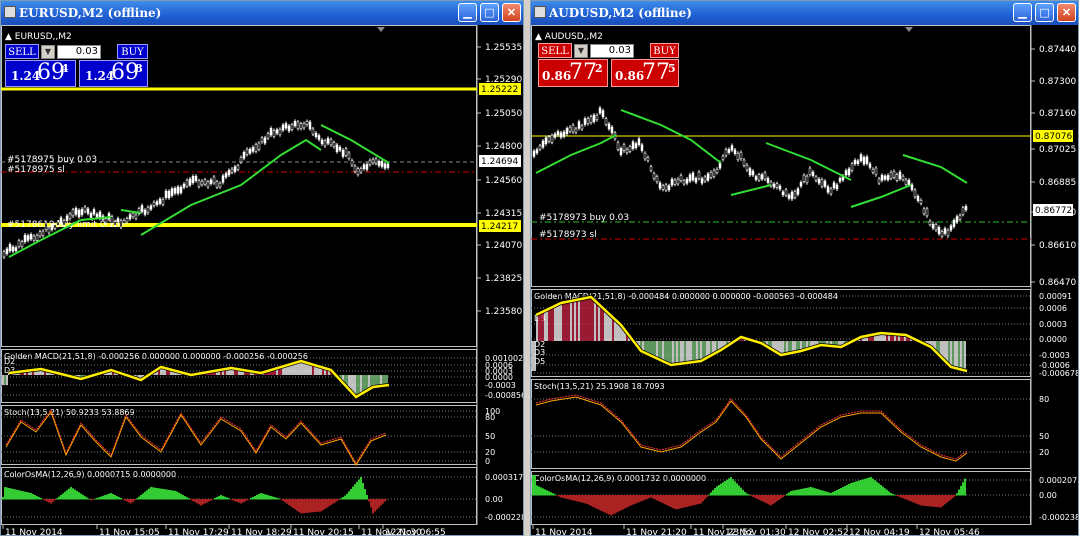 The width and height of the screenshot is (1079, 536). I want to click on eurusd-title-bar: EURUSD,M2 (offline) ▁ □ ✕, so click(262, 13).